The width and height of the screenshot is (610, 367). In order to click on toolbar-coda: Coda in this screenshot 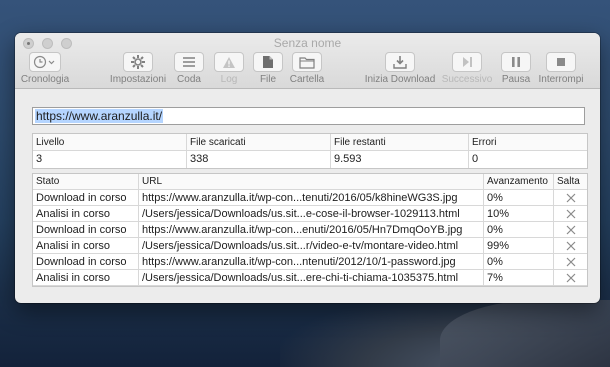, I will do `click(189, 68)`.